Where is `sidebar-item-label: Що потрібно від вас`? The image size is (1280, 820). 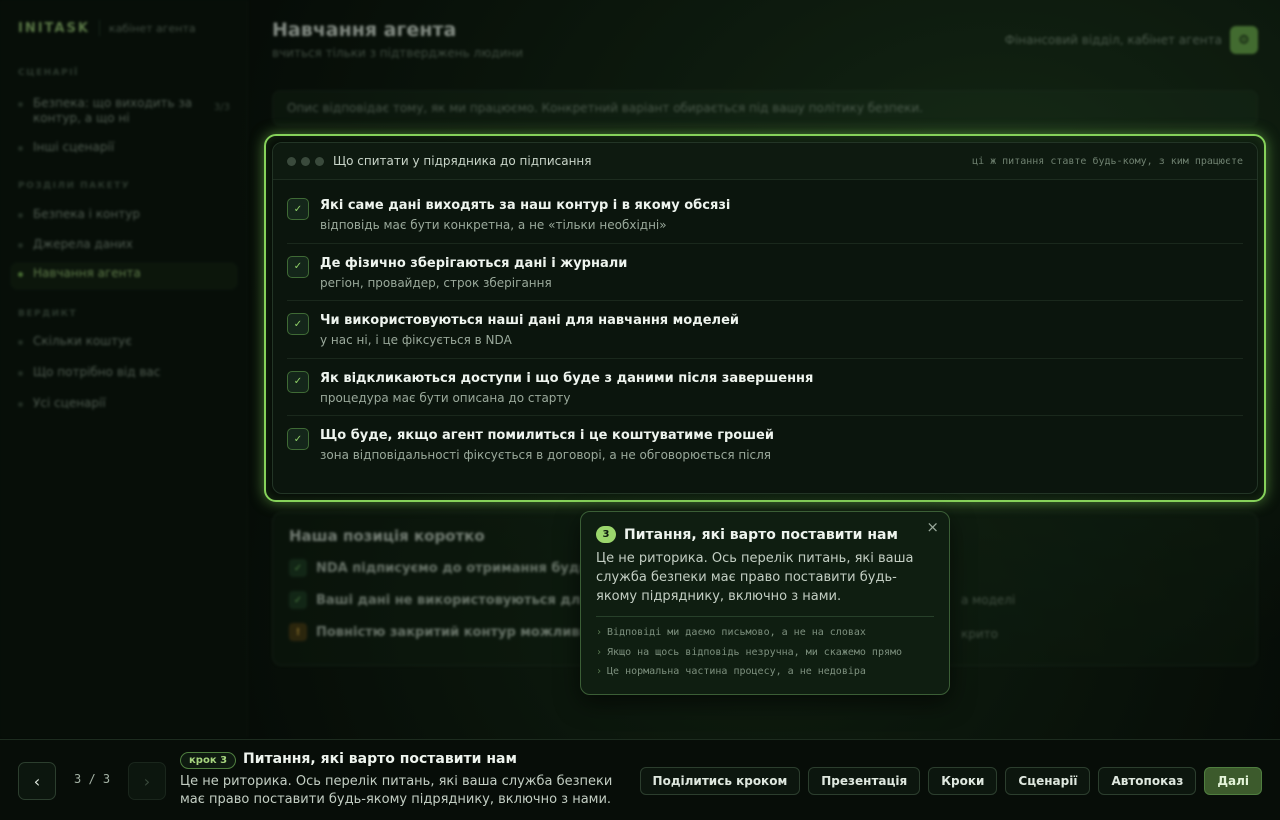 sidebar-item-label: Що потрібно від вас is located at coordinates (97, 372).